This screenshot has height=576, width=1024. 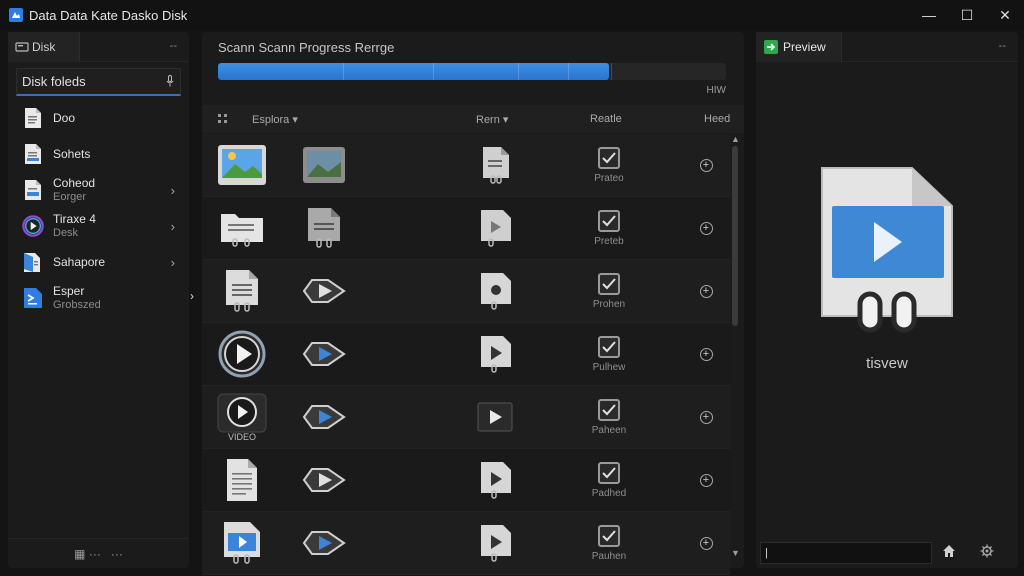 I want to click on media-ring-icon, so click(x=33, y=226).